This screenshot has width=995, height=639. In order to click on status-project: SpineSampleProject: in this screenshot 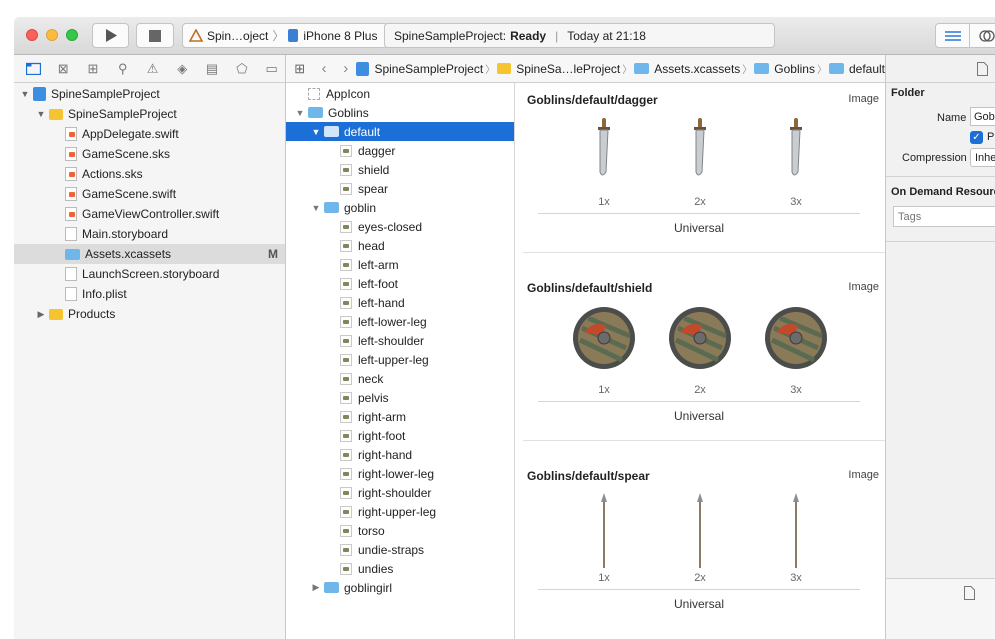, I will do `click(450, 35)`.